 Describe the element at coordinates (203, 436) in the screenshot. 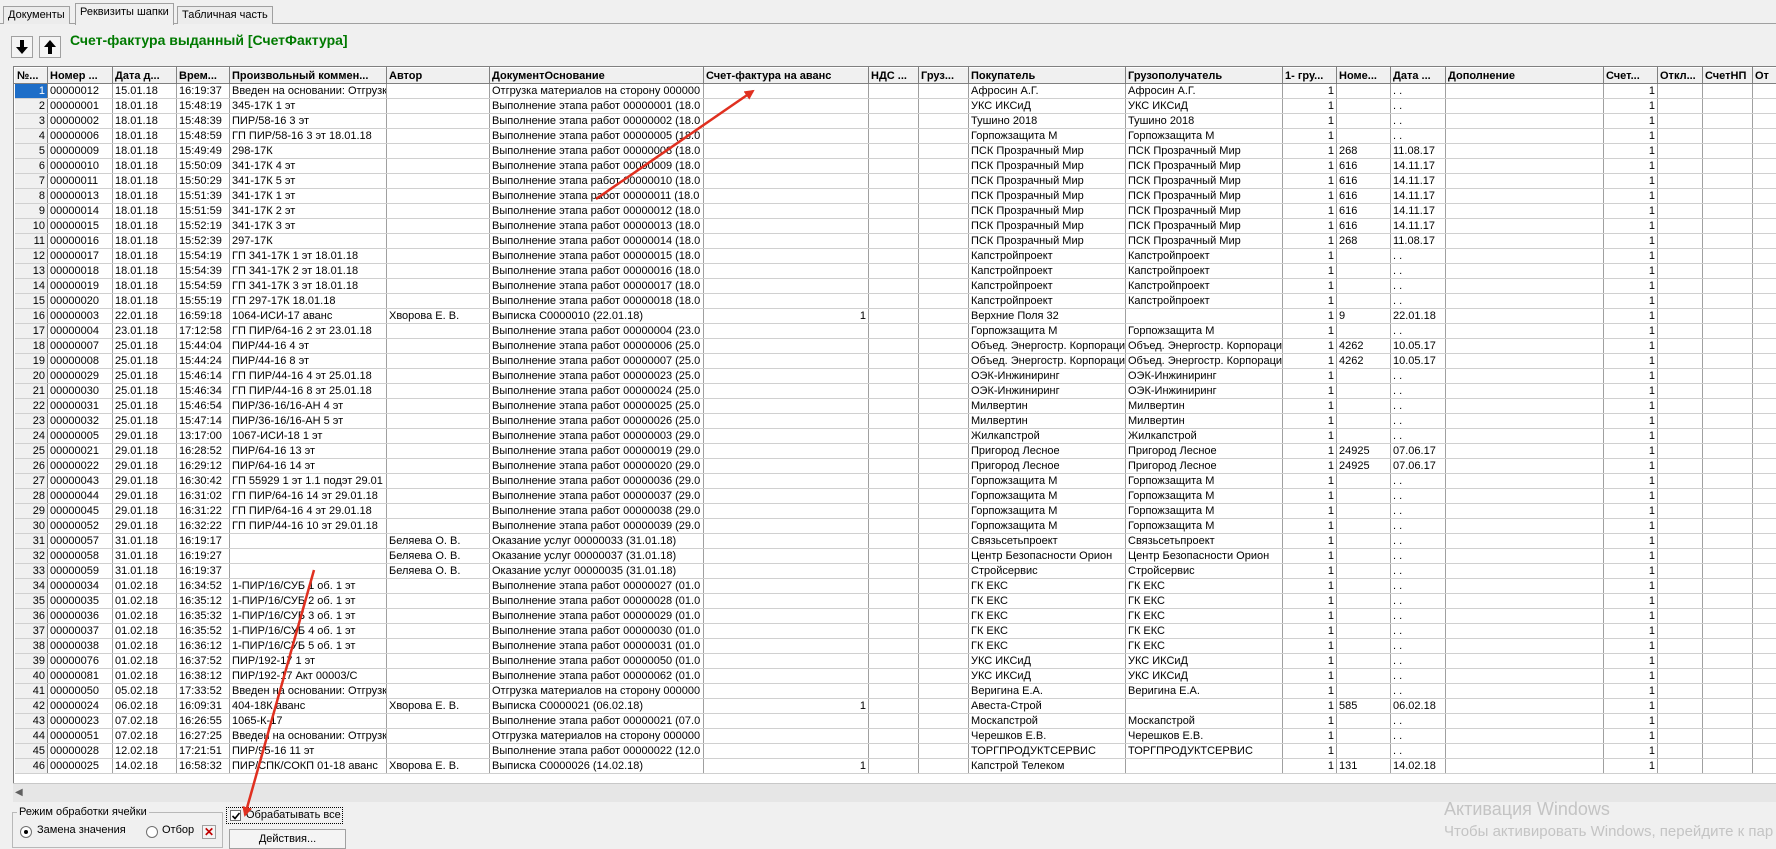

I see `cell-time: 13:17:00` at that location.